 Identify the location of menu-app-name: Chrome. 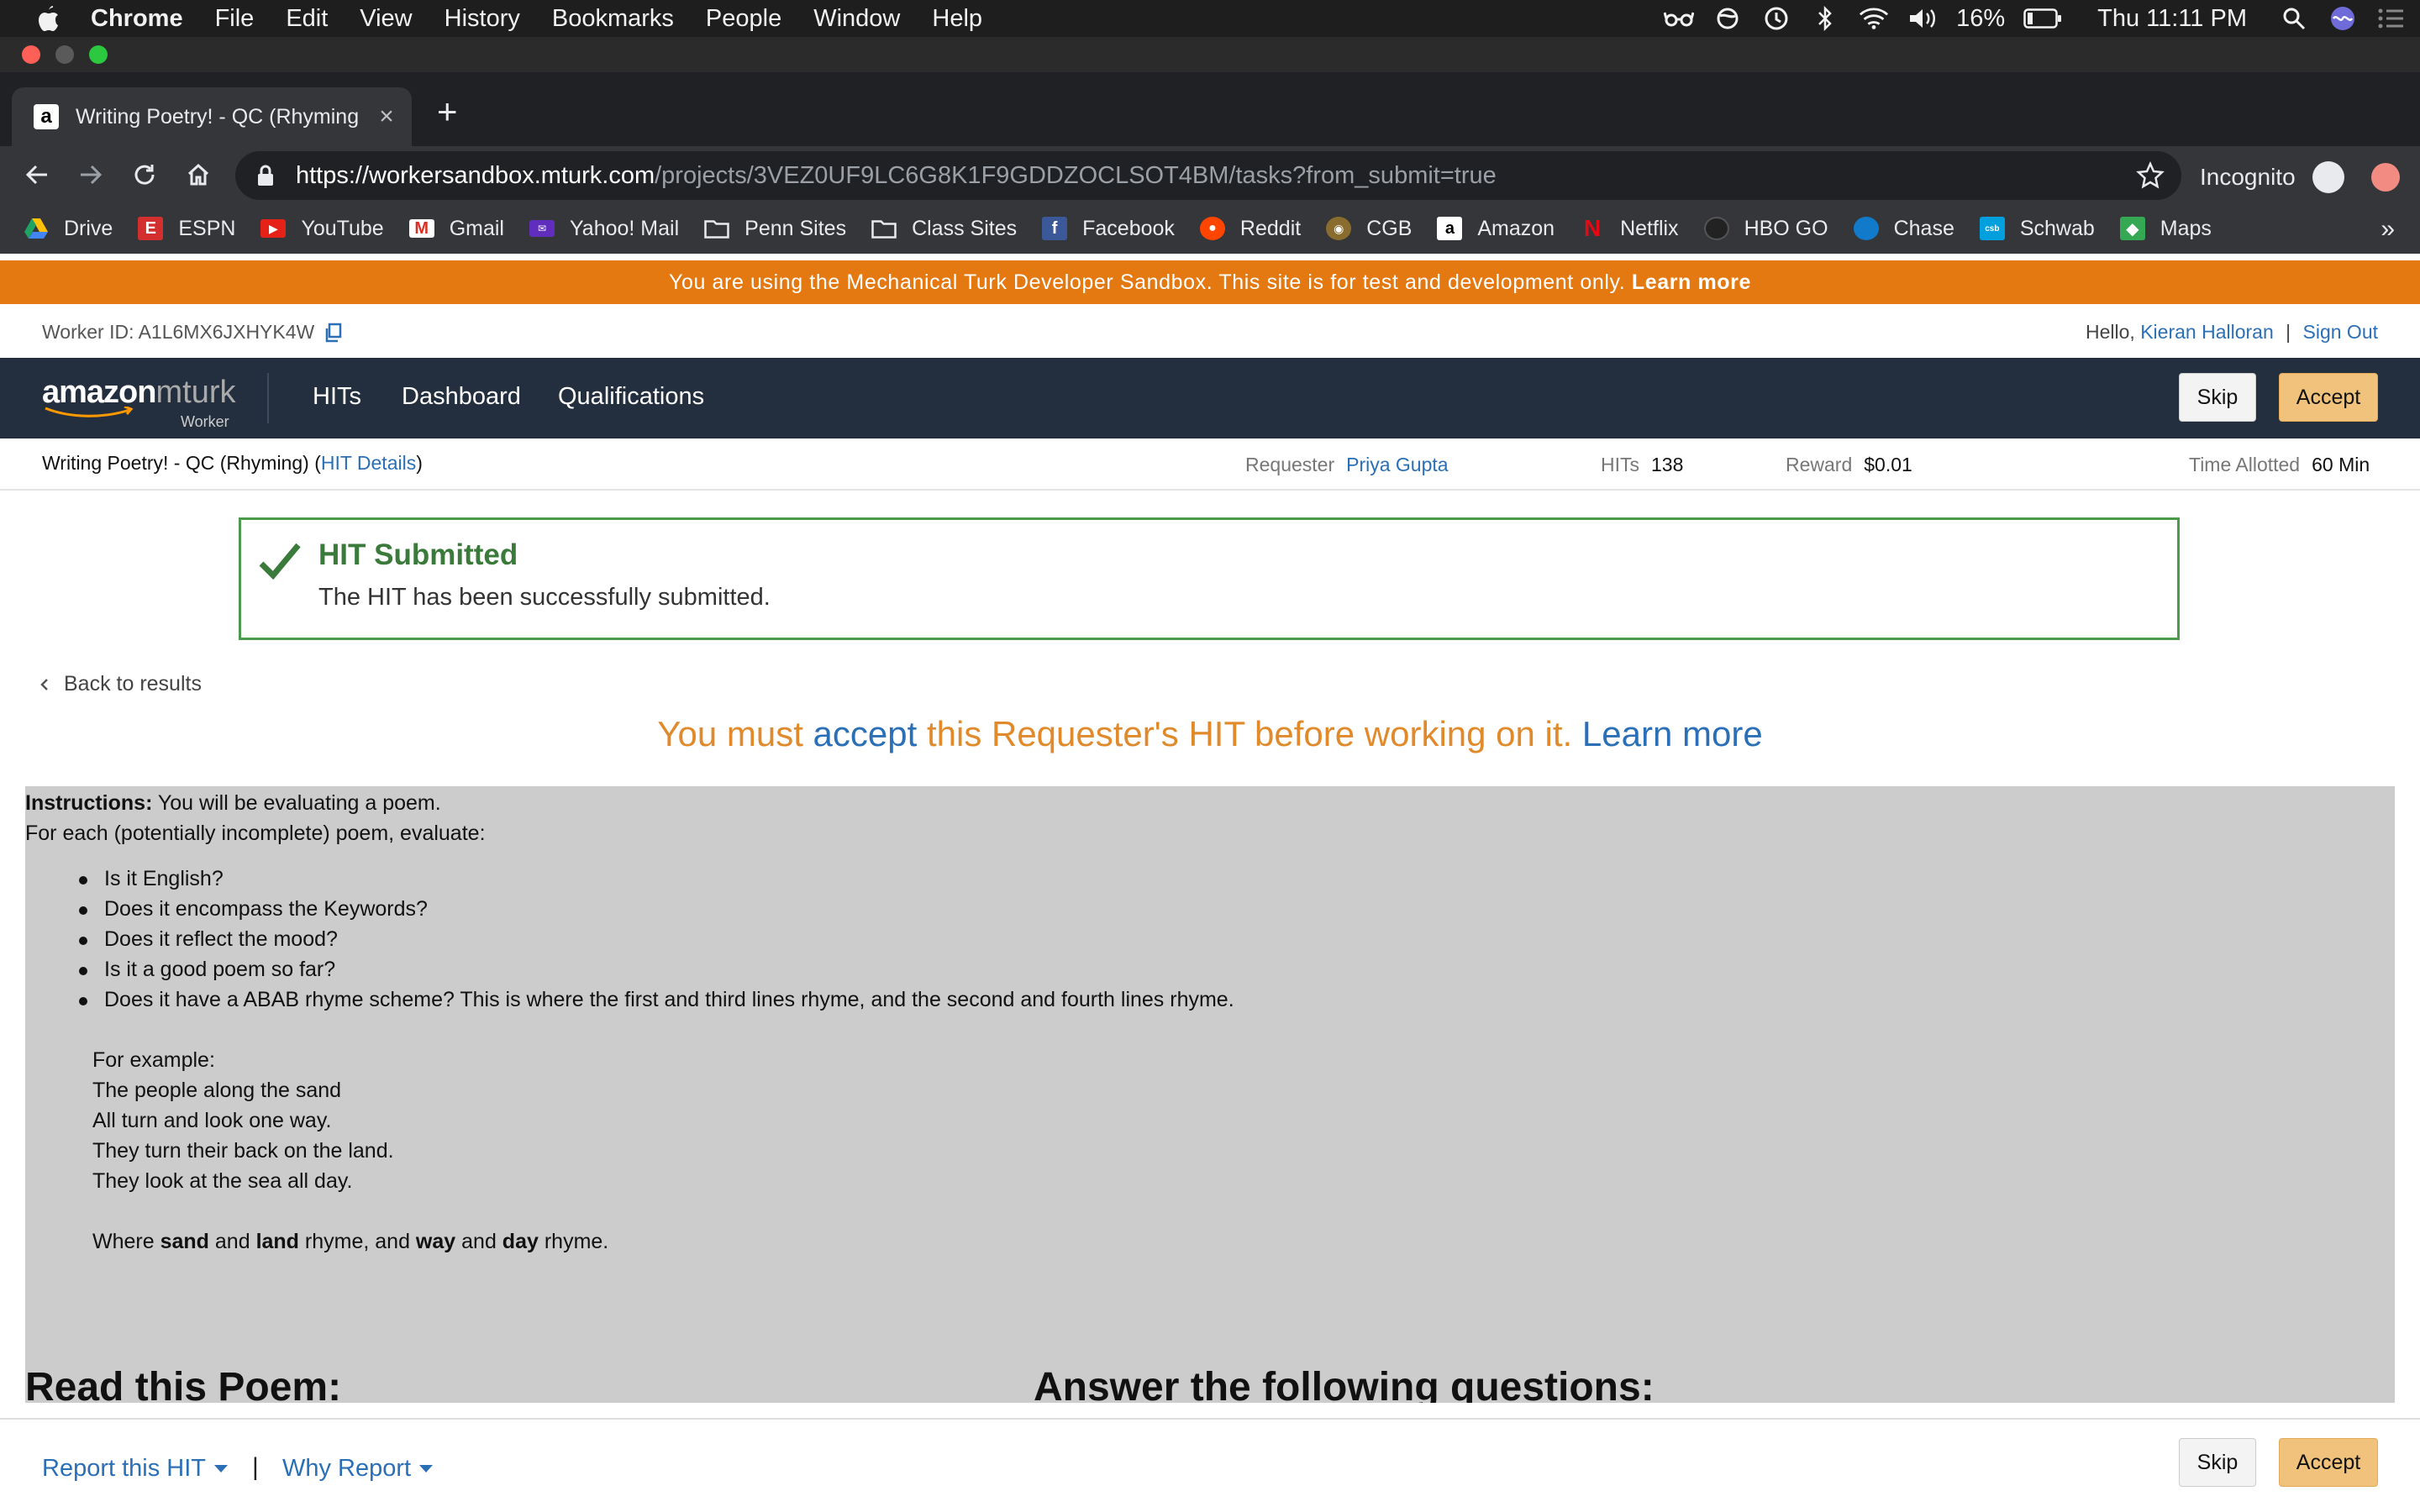
(137, 19).